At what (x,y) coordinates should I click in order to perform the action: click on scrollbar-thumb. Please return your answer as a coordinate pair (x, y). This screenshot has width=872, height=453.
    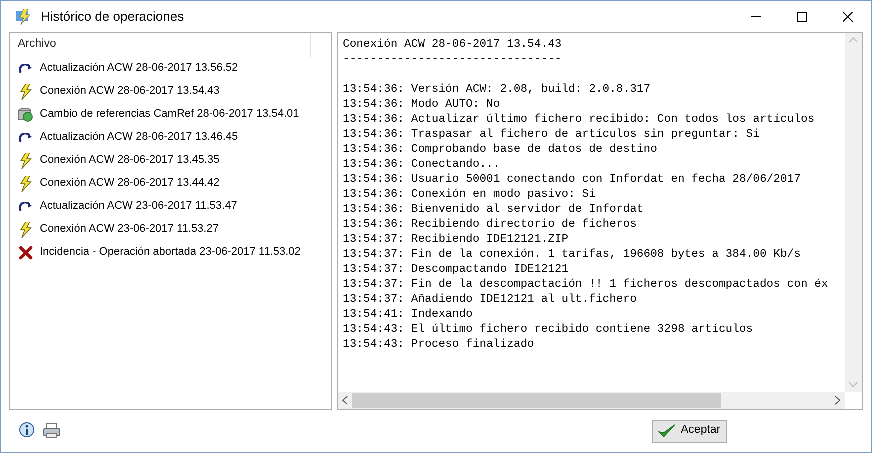
    Looking at the image, I should click on (536, 400).